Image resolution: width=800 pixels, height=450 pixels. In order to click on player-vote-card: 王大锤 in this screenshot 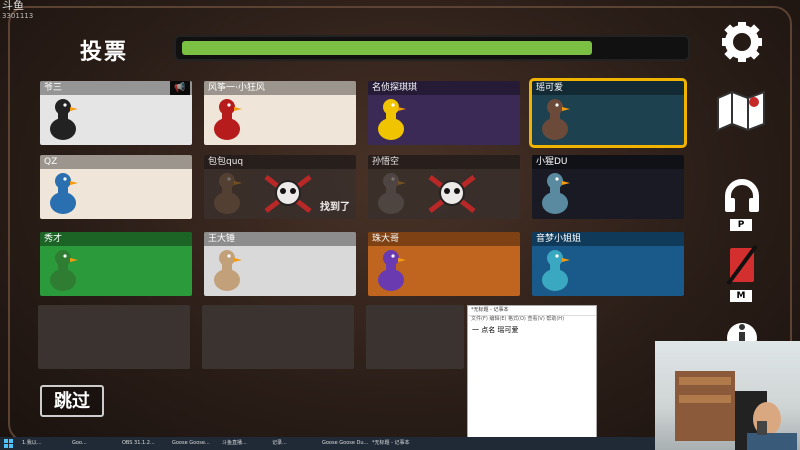, I will do `click(280, 264)`.